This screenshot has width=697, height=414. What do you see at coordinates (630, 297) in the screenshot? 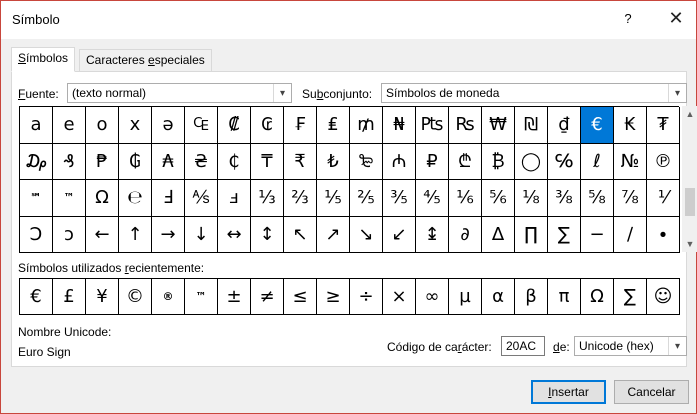
I see `recent-symbol-cell: ∑` at bounding box center [630, 297].